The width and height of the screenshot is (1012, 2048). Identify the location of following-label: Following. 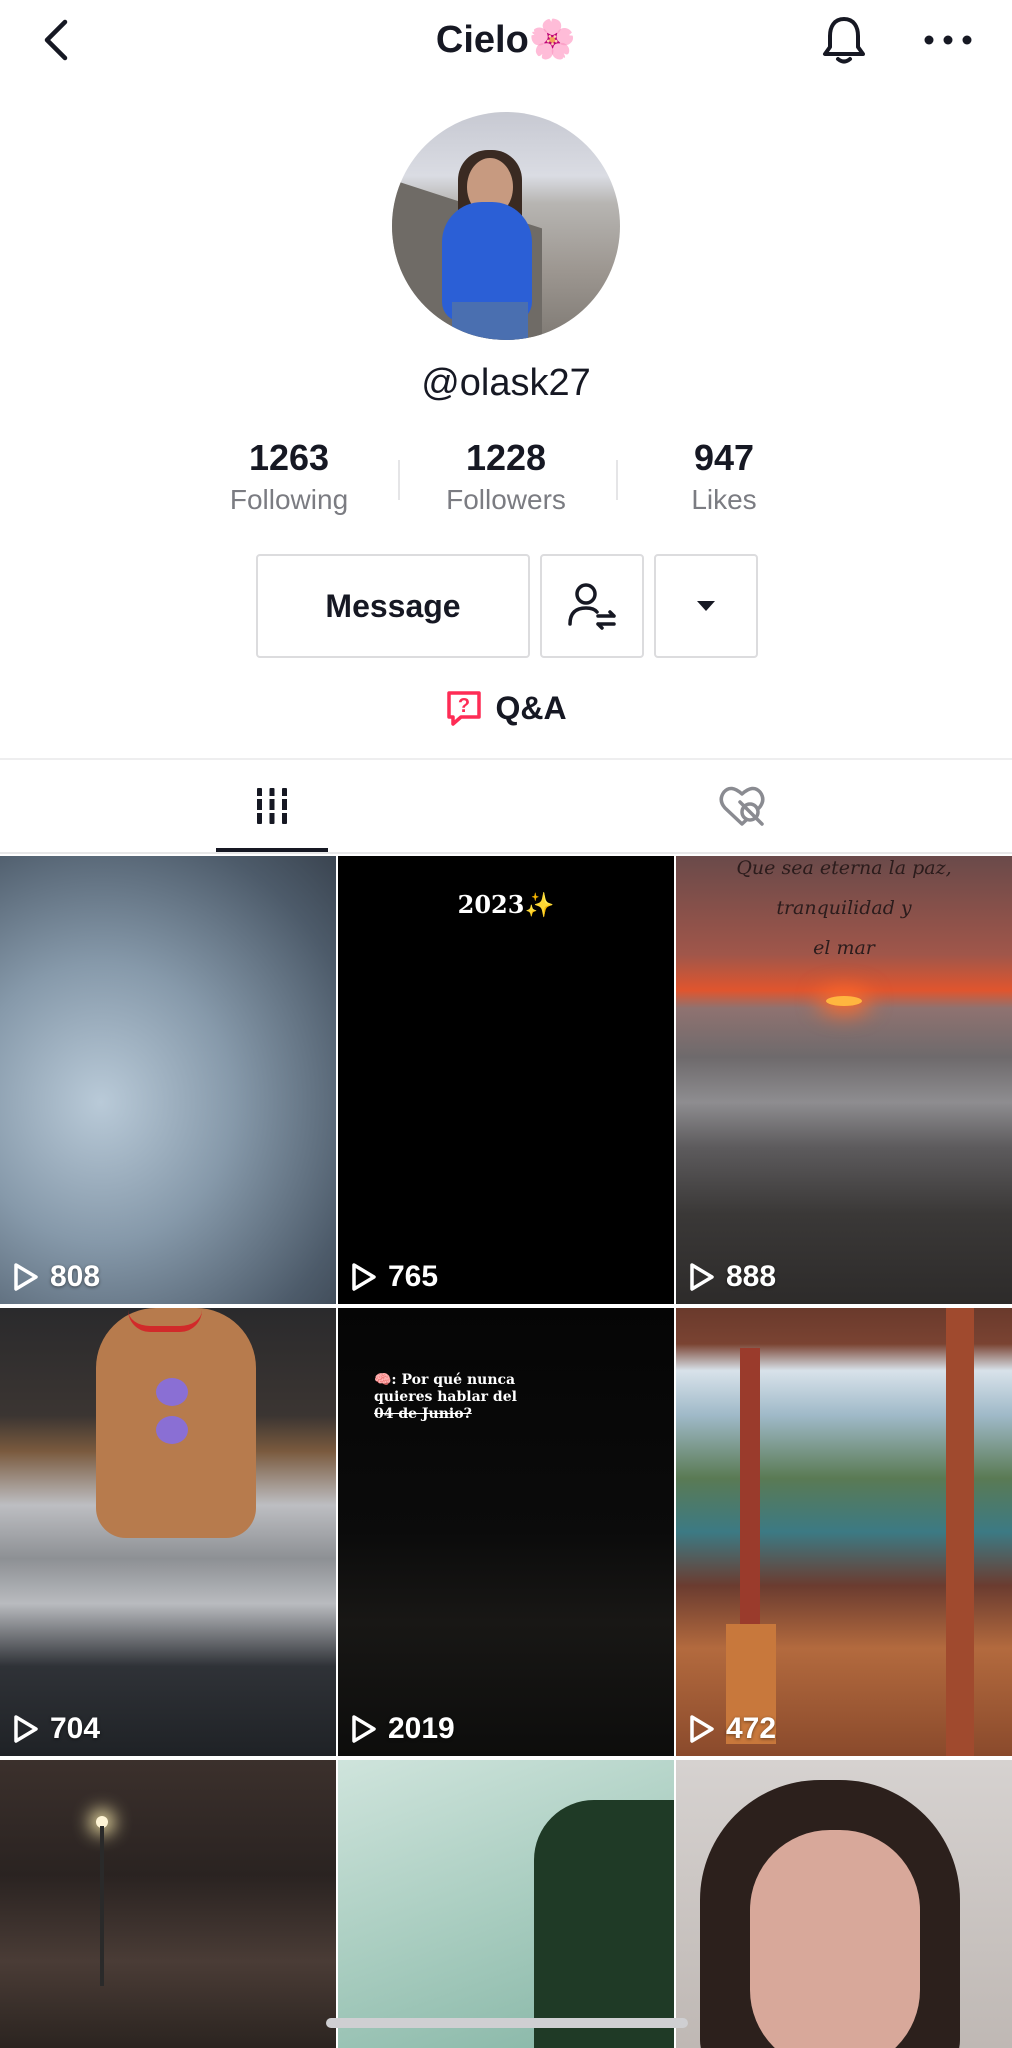
(289, 499).